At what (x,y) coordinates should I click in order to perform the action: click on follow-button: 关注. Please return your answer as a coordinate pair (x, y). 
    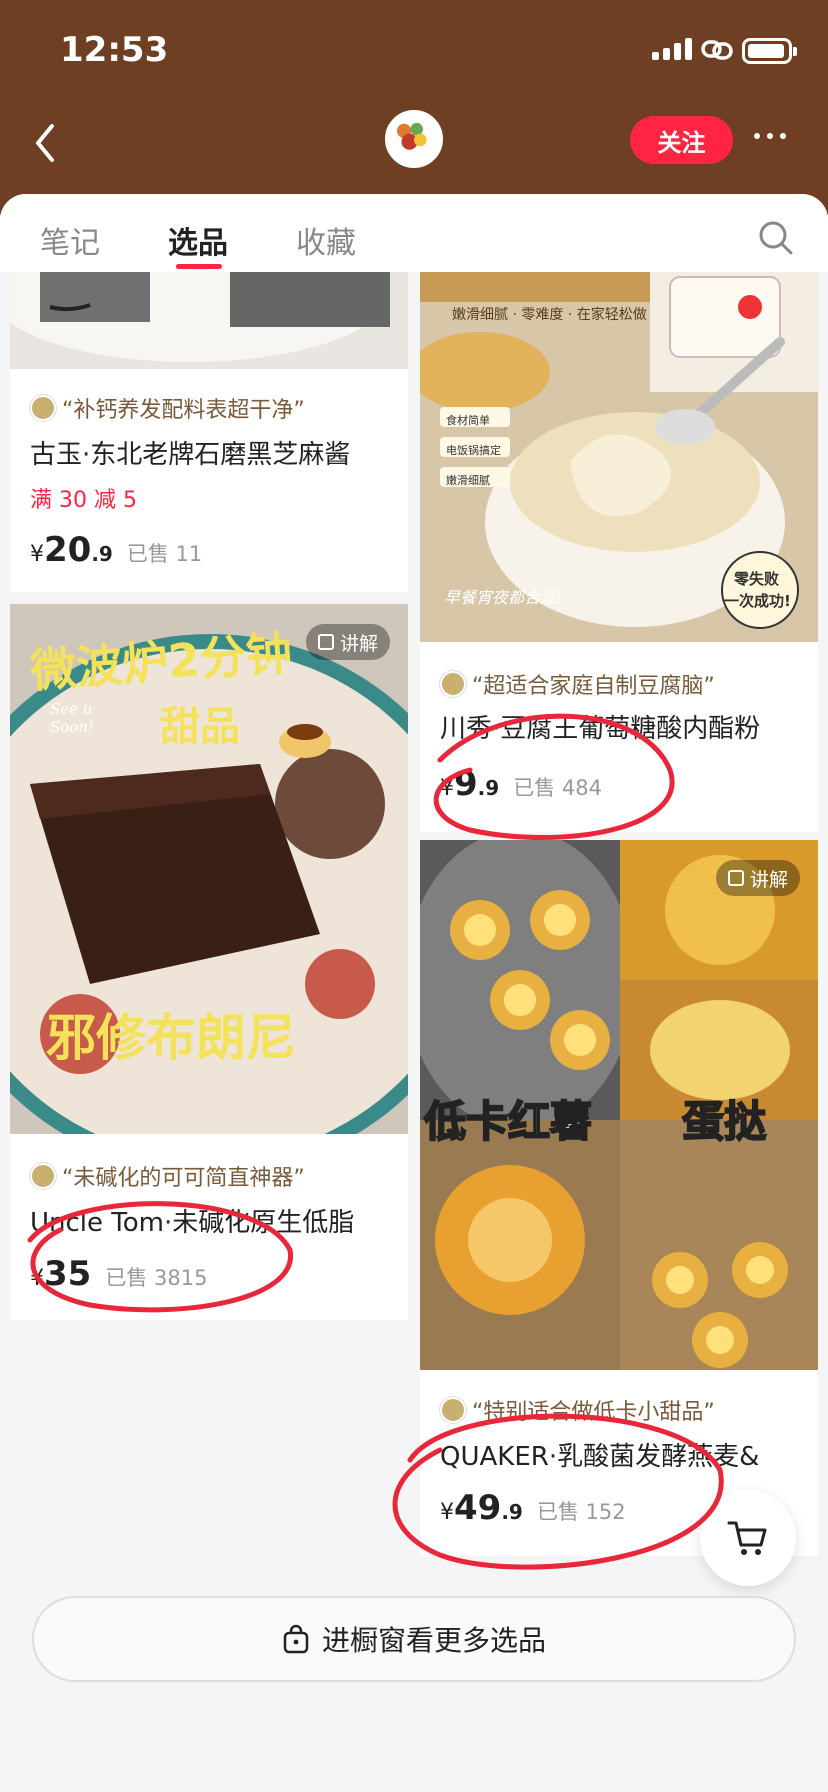
    Looking at the image, I should click on (681, 140).